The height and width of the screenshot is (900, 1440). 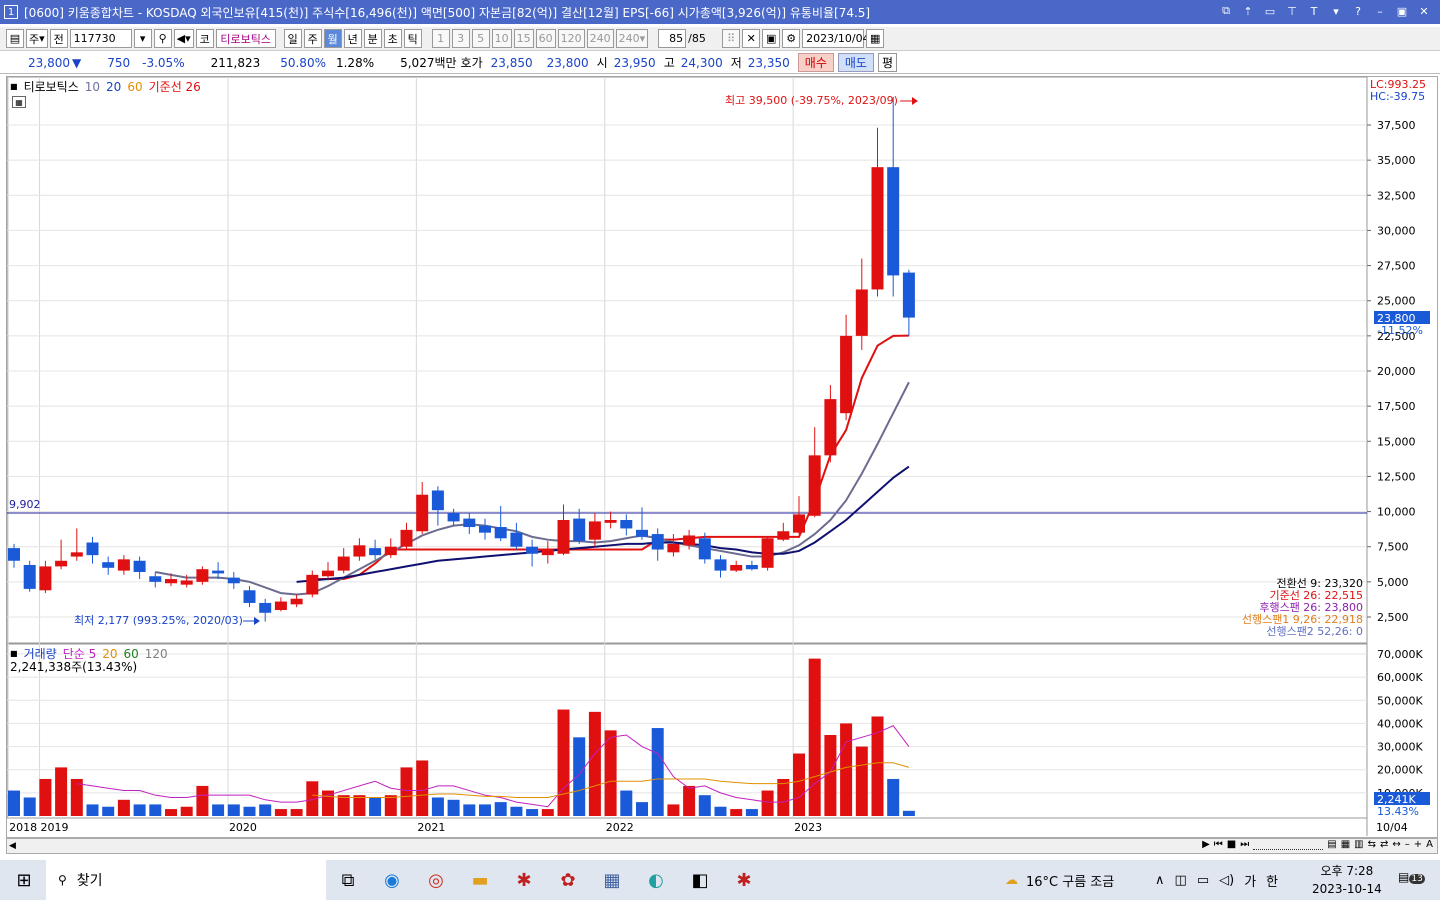 What do you see at coordinates (89, 881) in the screenshot?
I see `search-placeholder: 찾기` at bounding box center [89, 881].